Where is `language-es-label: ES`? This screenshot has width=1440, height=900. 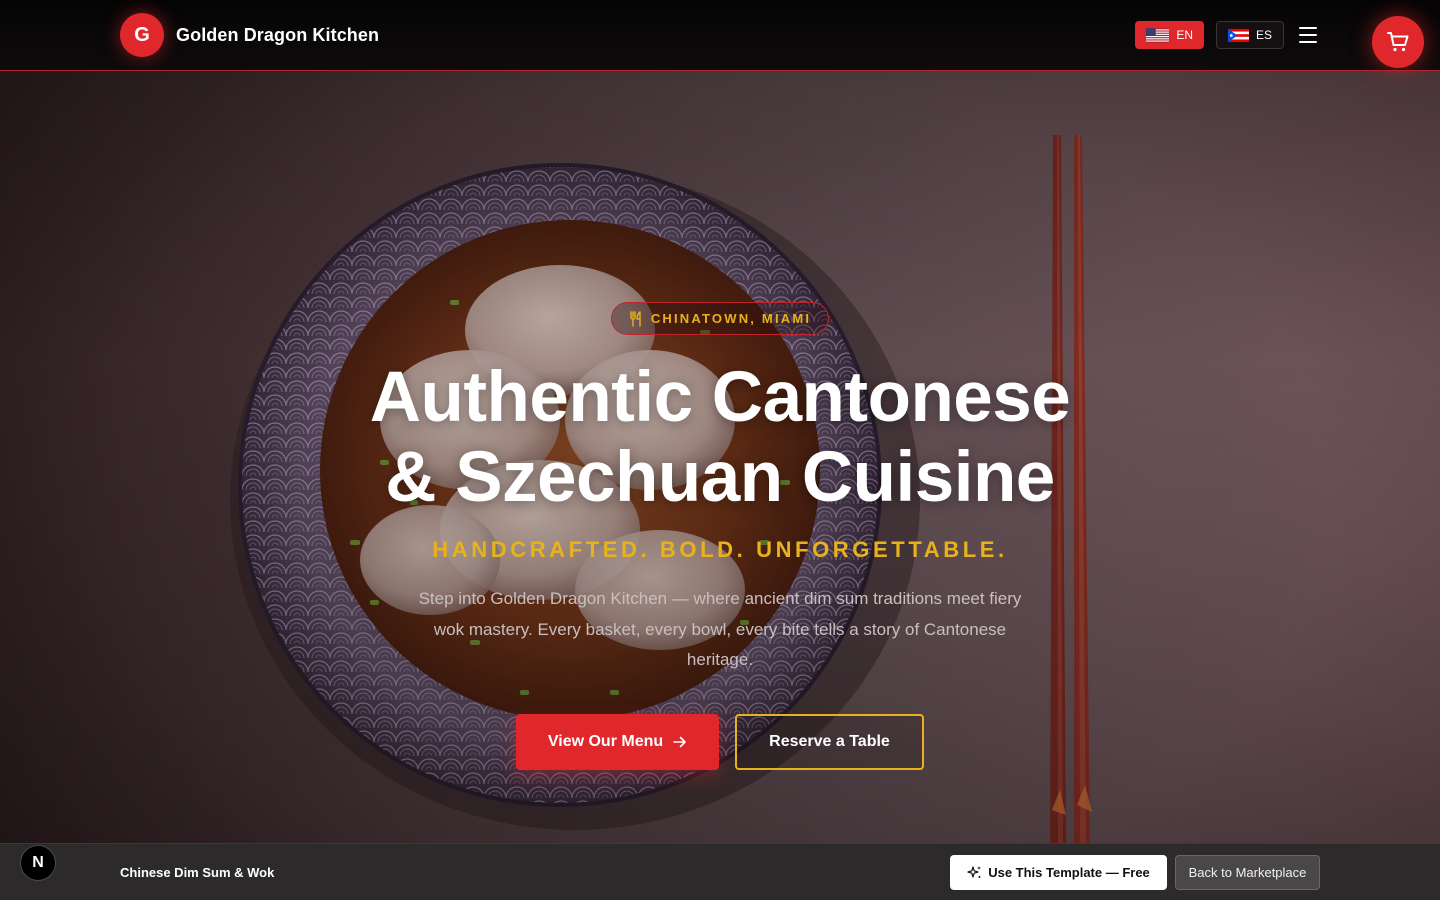 language-es-label: ES is located at coordinates (1263, 35).